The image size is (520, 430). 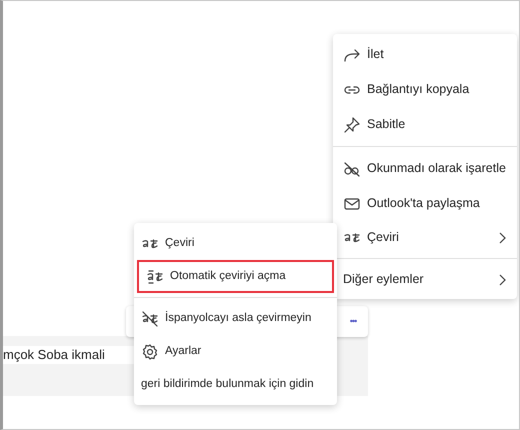 What do you see at coordinates (150, 351) in the screenshot?
I see `settings-icon` at bounding box center [150, 351].